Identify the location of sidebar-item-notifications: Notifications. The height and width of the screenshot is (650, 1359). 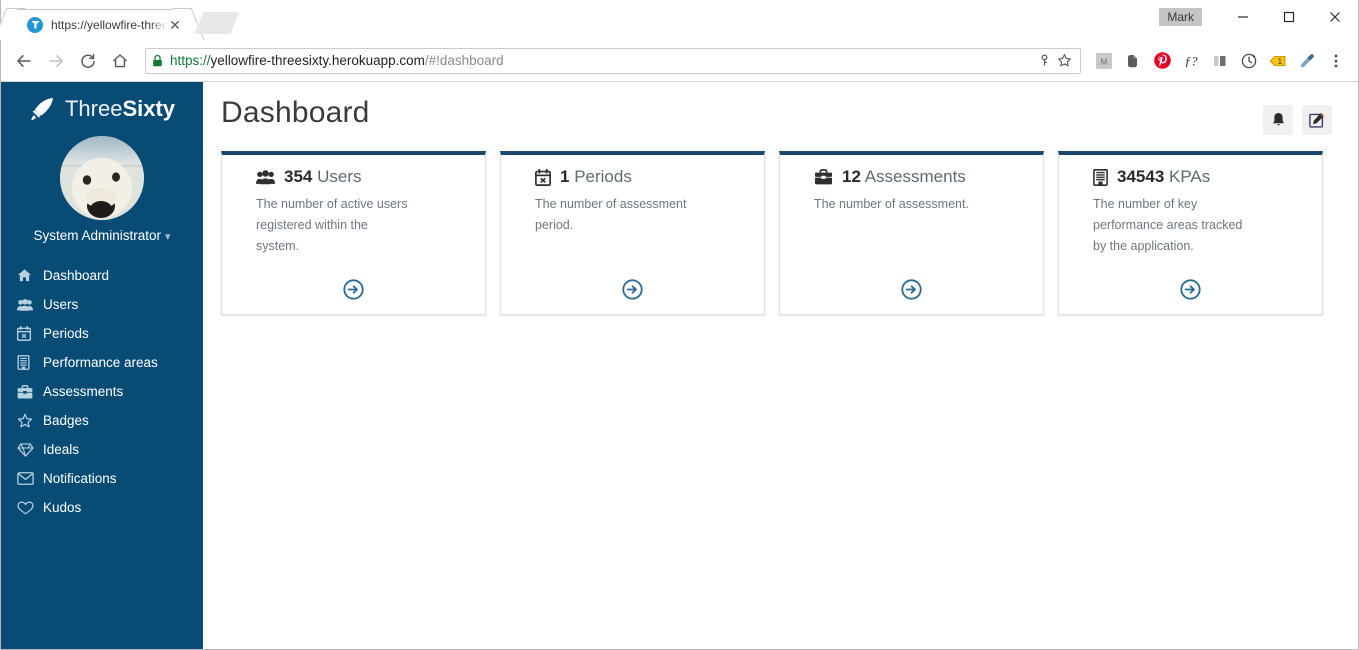
(102, 478).